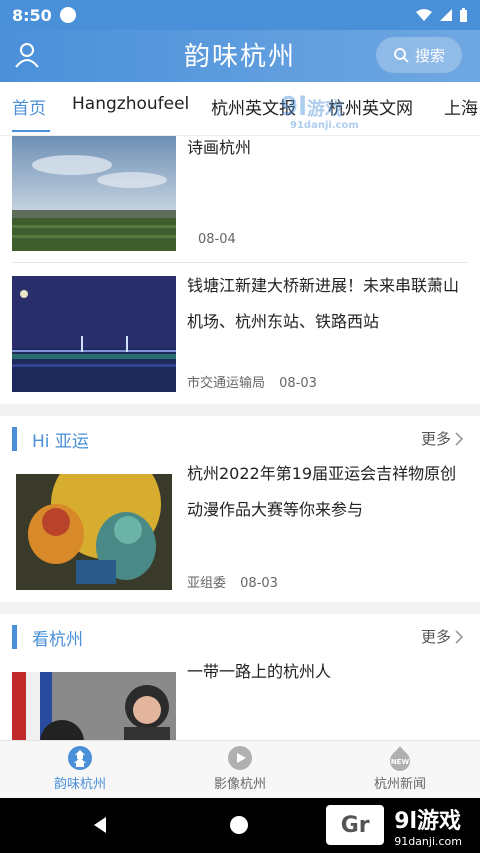  I want to click on status-icons, so click(441, 15).